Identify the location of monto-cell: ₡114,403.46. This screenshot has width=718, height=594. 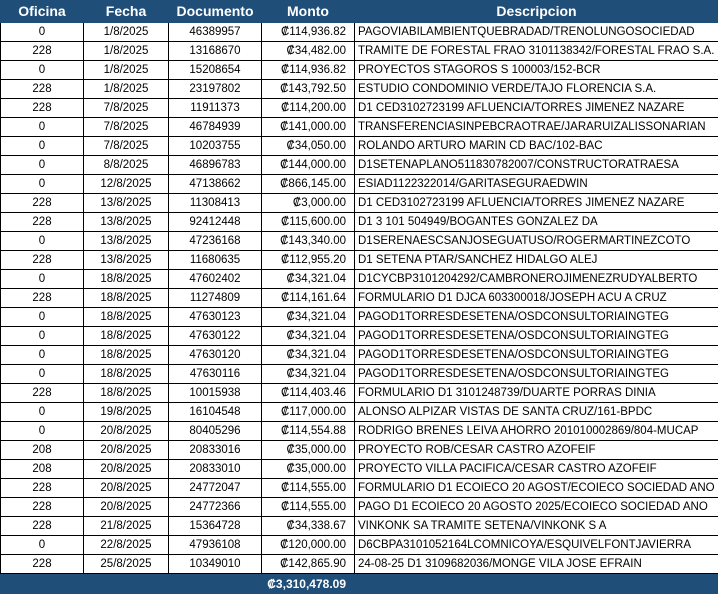
(308, 393).